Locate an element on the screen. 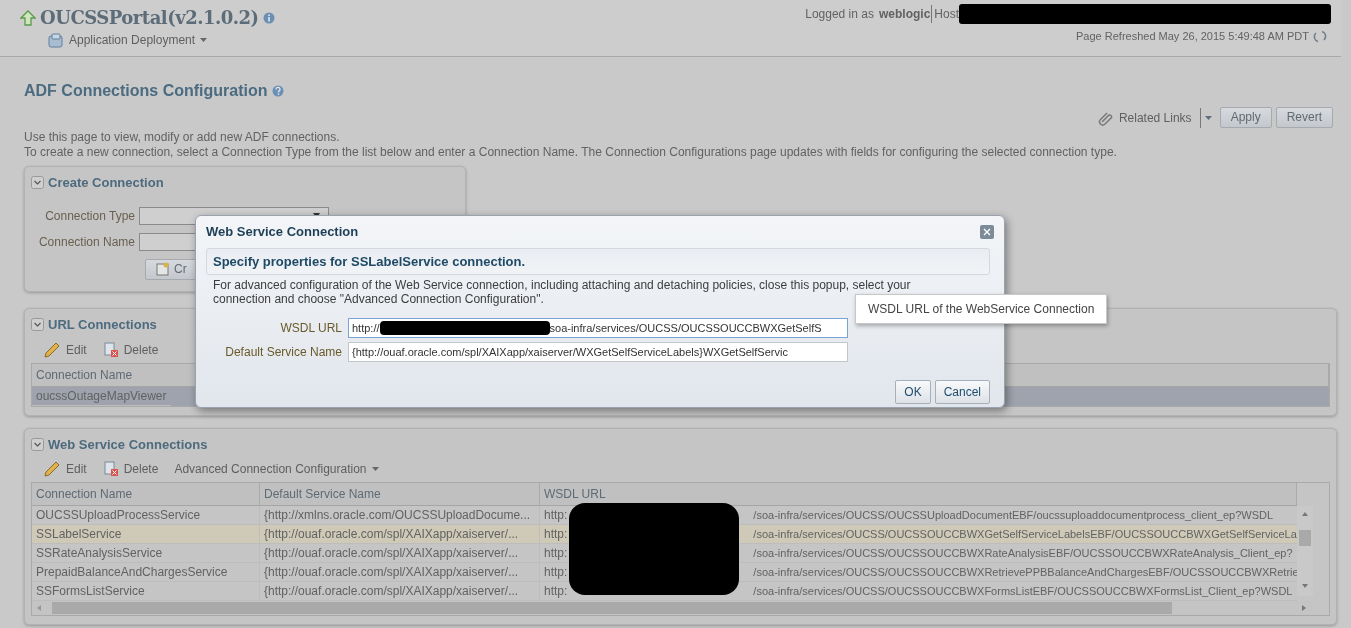 This screenshot has height=628, width=1351. column-header: Connection Name is located at coordinates (146, 494).